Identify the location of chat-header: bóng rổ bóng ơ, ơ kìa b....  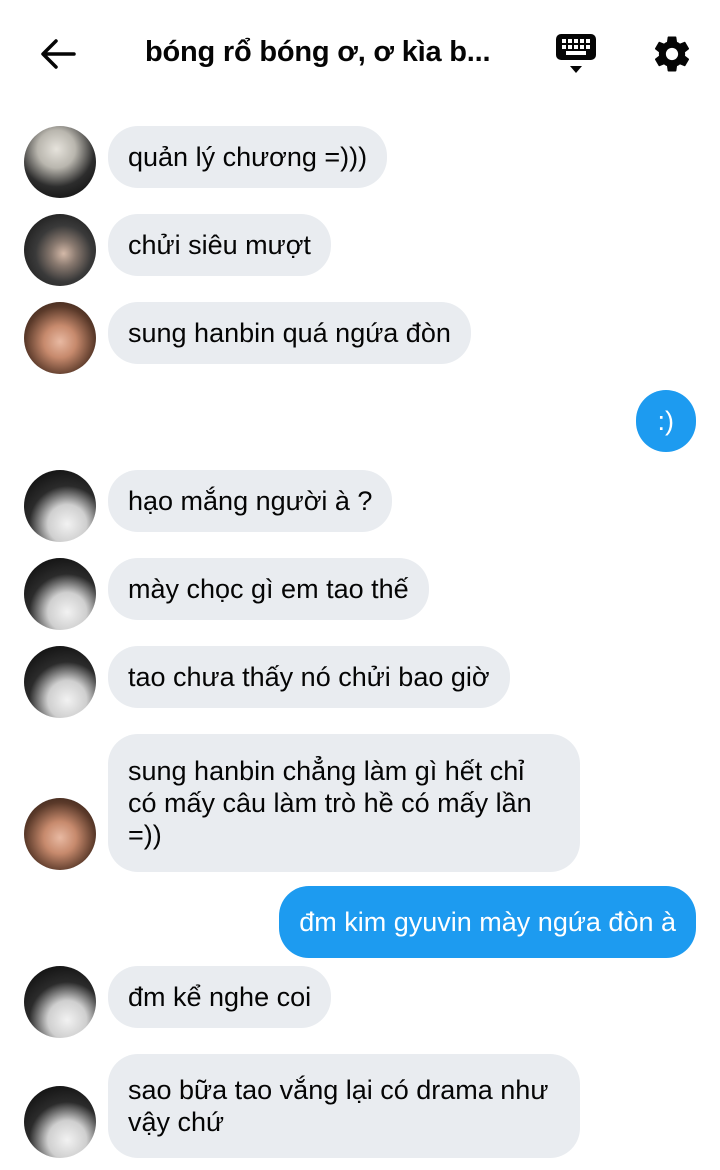
(360, 55).